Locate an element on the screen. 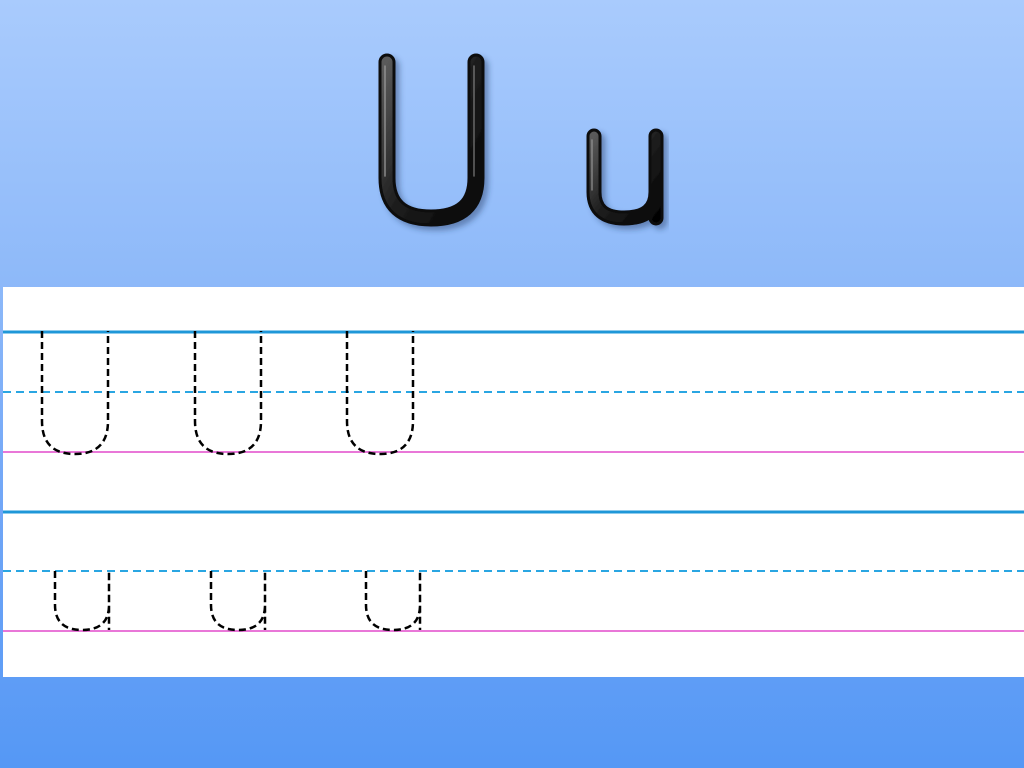  letter-display is located at coordinates (521, 140).